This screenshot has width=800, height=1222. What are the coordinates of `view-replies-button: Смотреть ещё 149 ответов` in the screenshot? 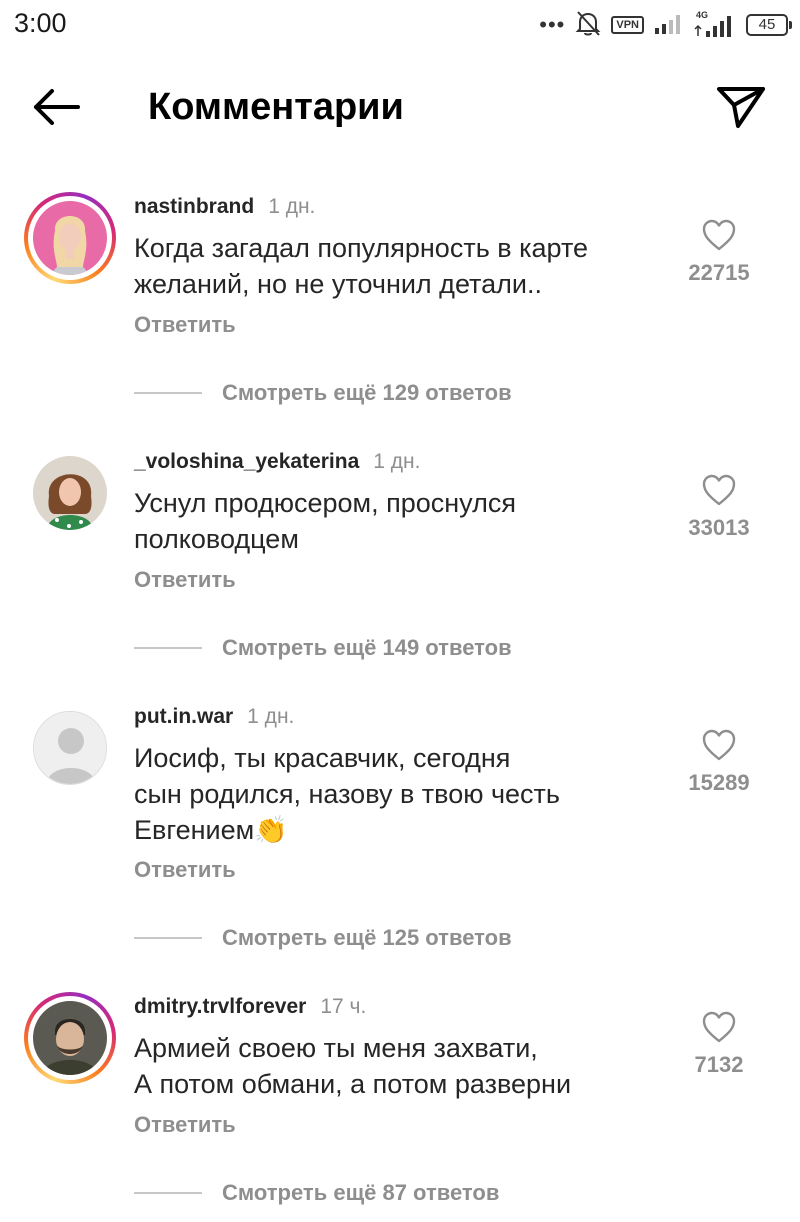 It's located at (323, 648).